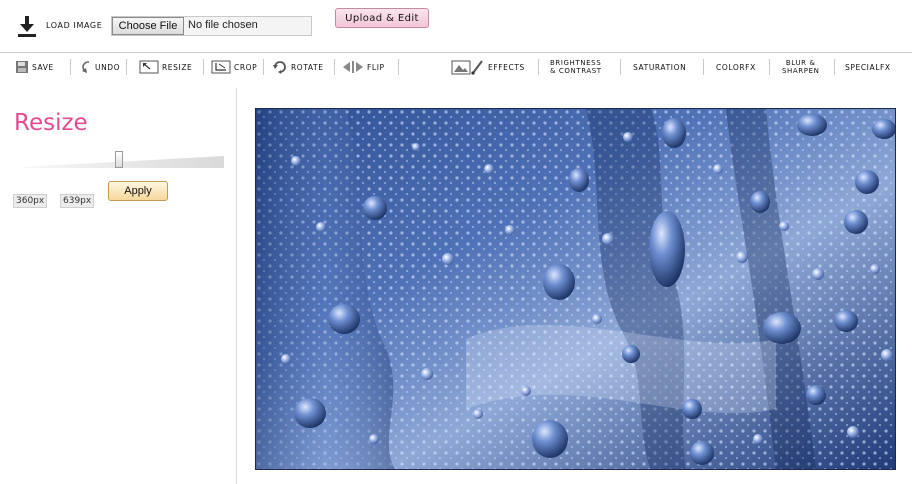  I want to click on toolbar-rotate: ROTATE, so click(298, 67).